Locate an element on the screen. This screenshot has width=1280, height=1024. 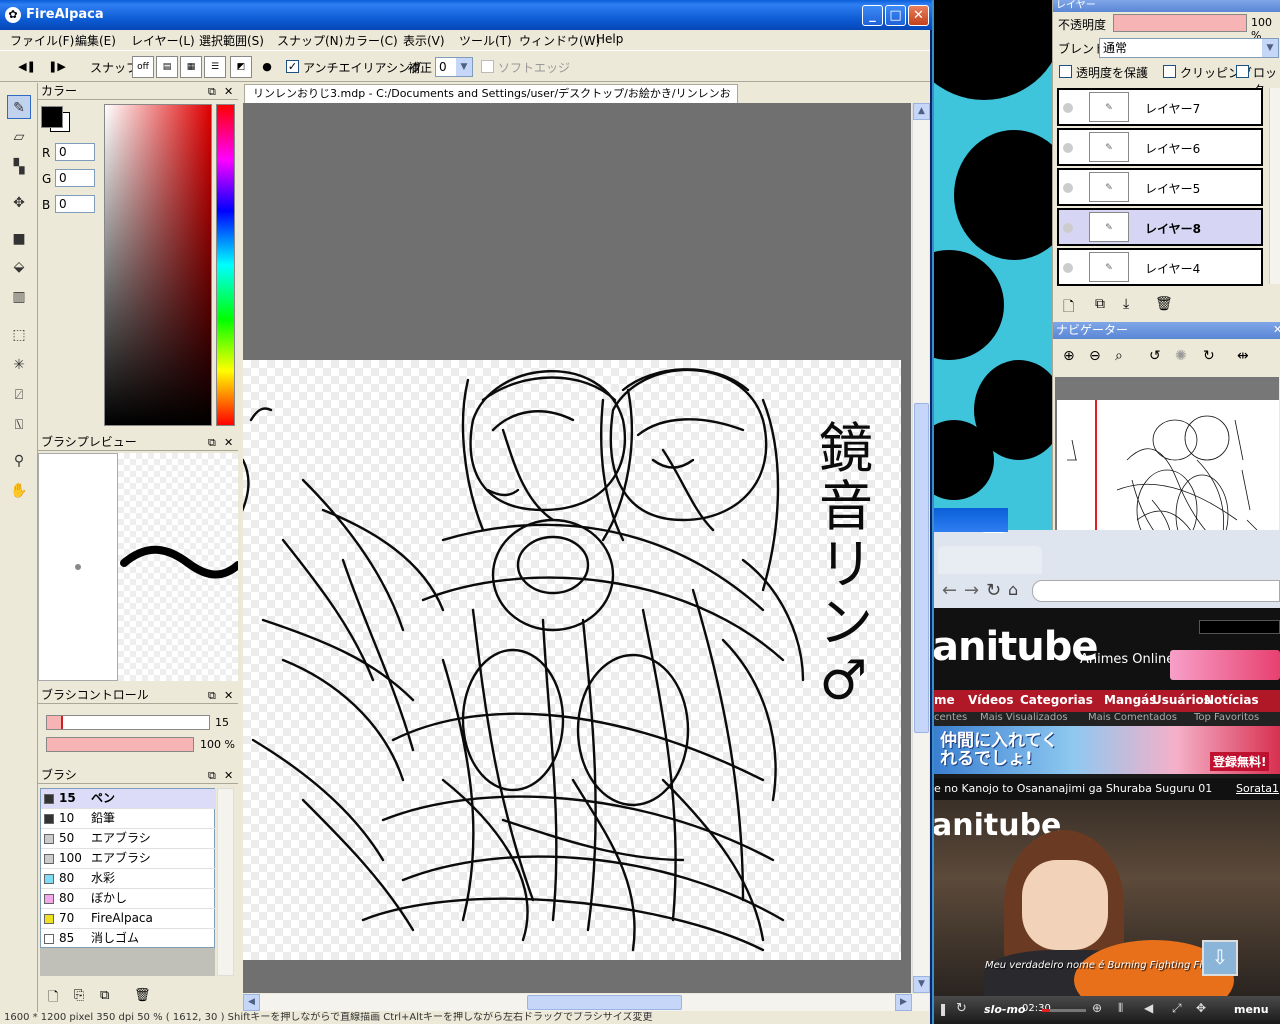
brush-item: 100 エアブラシ is located at coordinates (128, 859).